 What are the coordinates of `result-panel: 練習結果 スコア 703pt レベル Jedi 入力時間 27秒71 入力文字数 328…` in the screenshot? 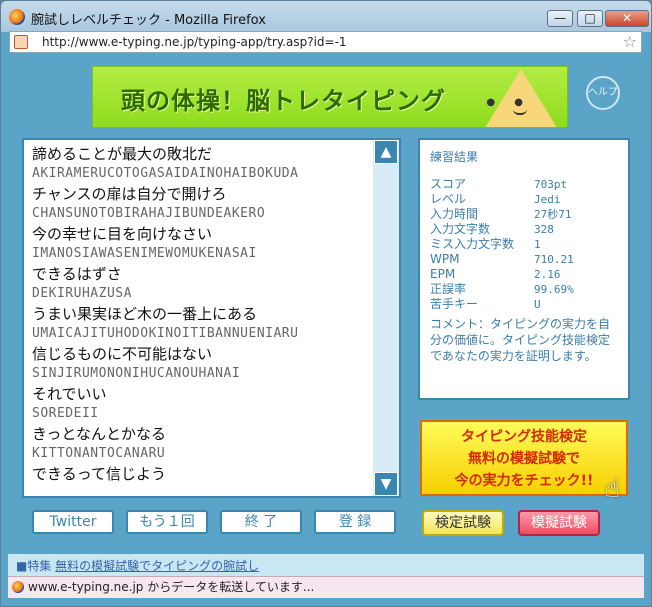 It's located at (524, 269).